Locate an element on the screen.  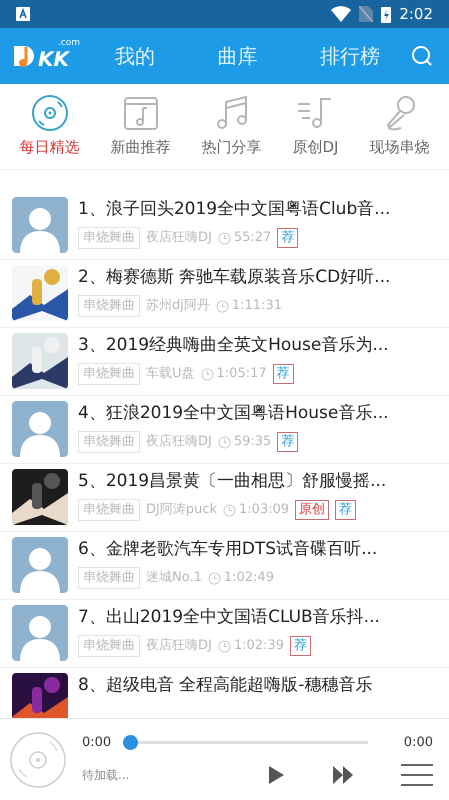
song-row: 5、2019昌景黄〔一曲相思〕舒服慢摇... 串烧舞曲 DJ阿涛puck 1:03:09 原创 荐 is located at coordinates (224, 498).